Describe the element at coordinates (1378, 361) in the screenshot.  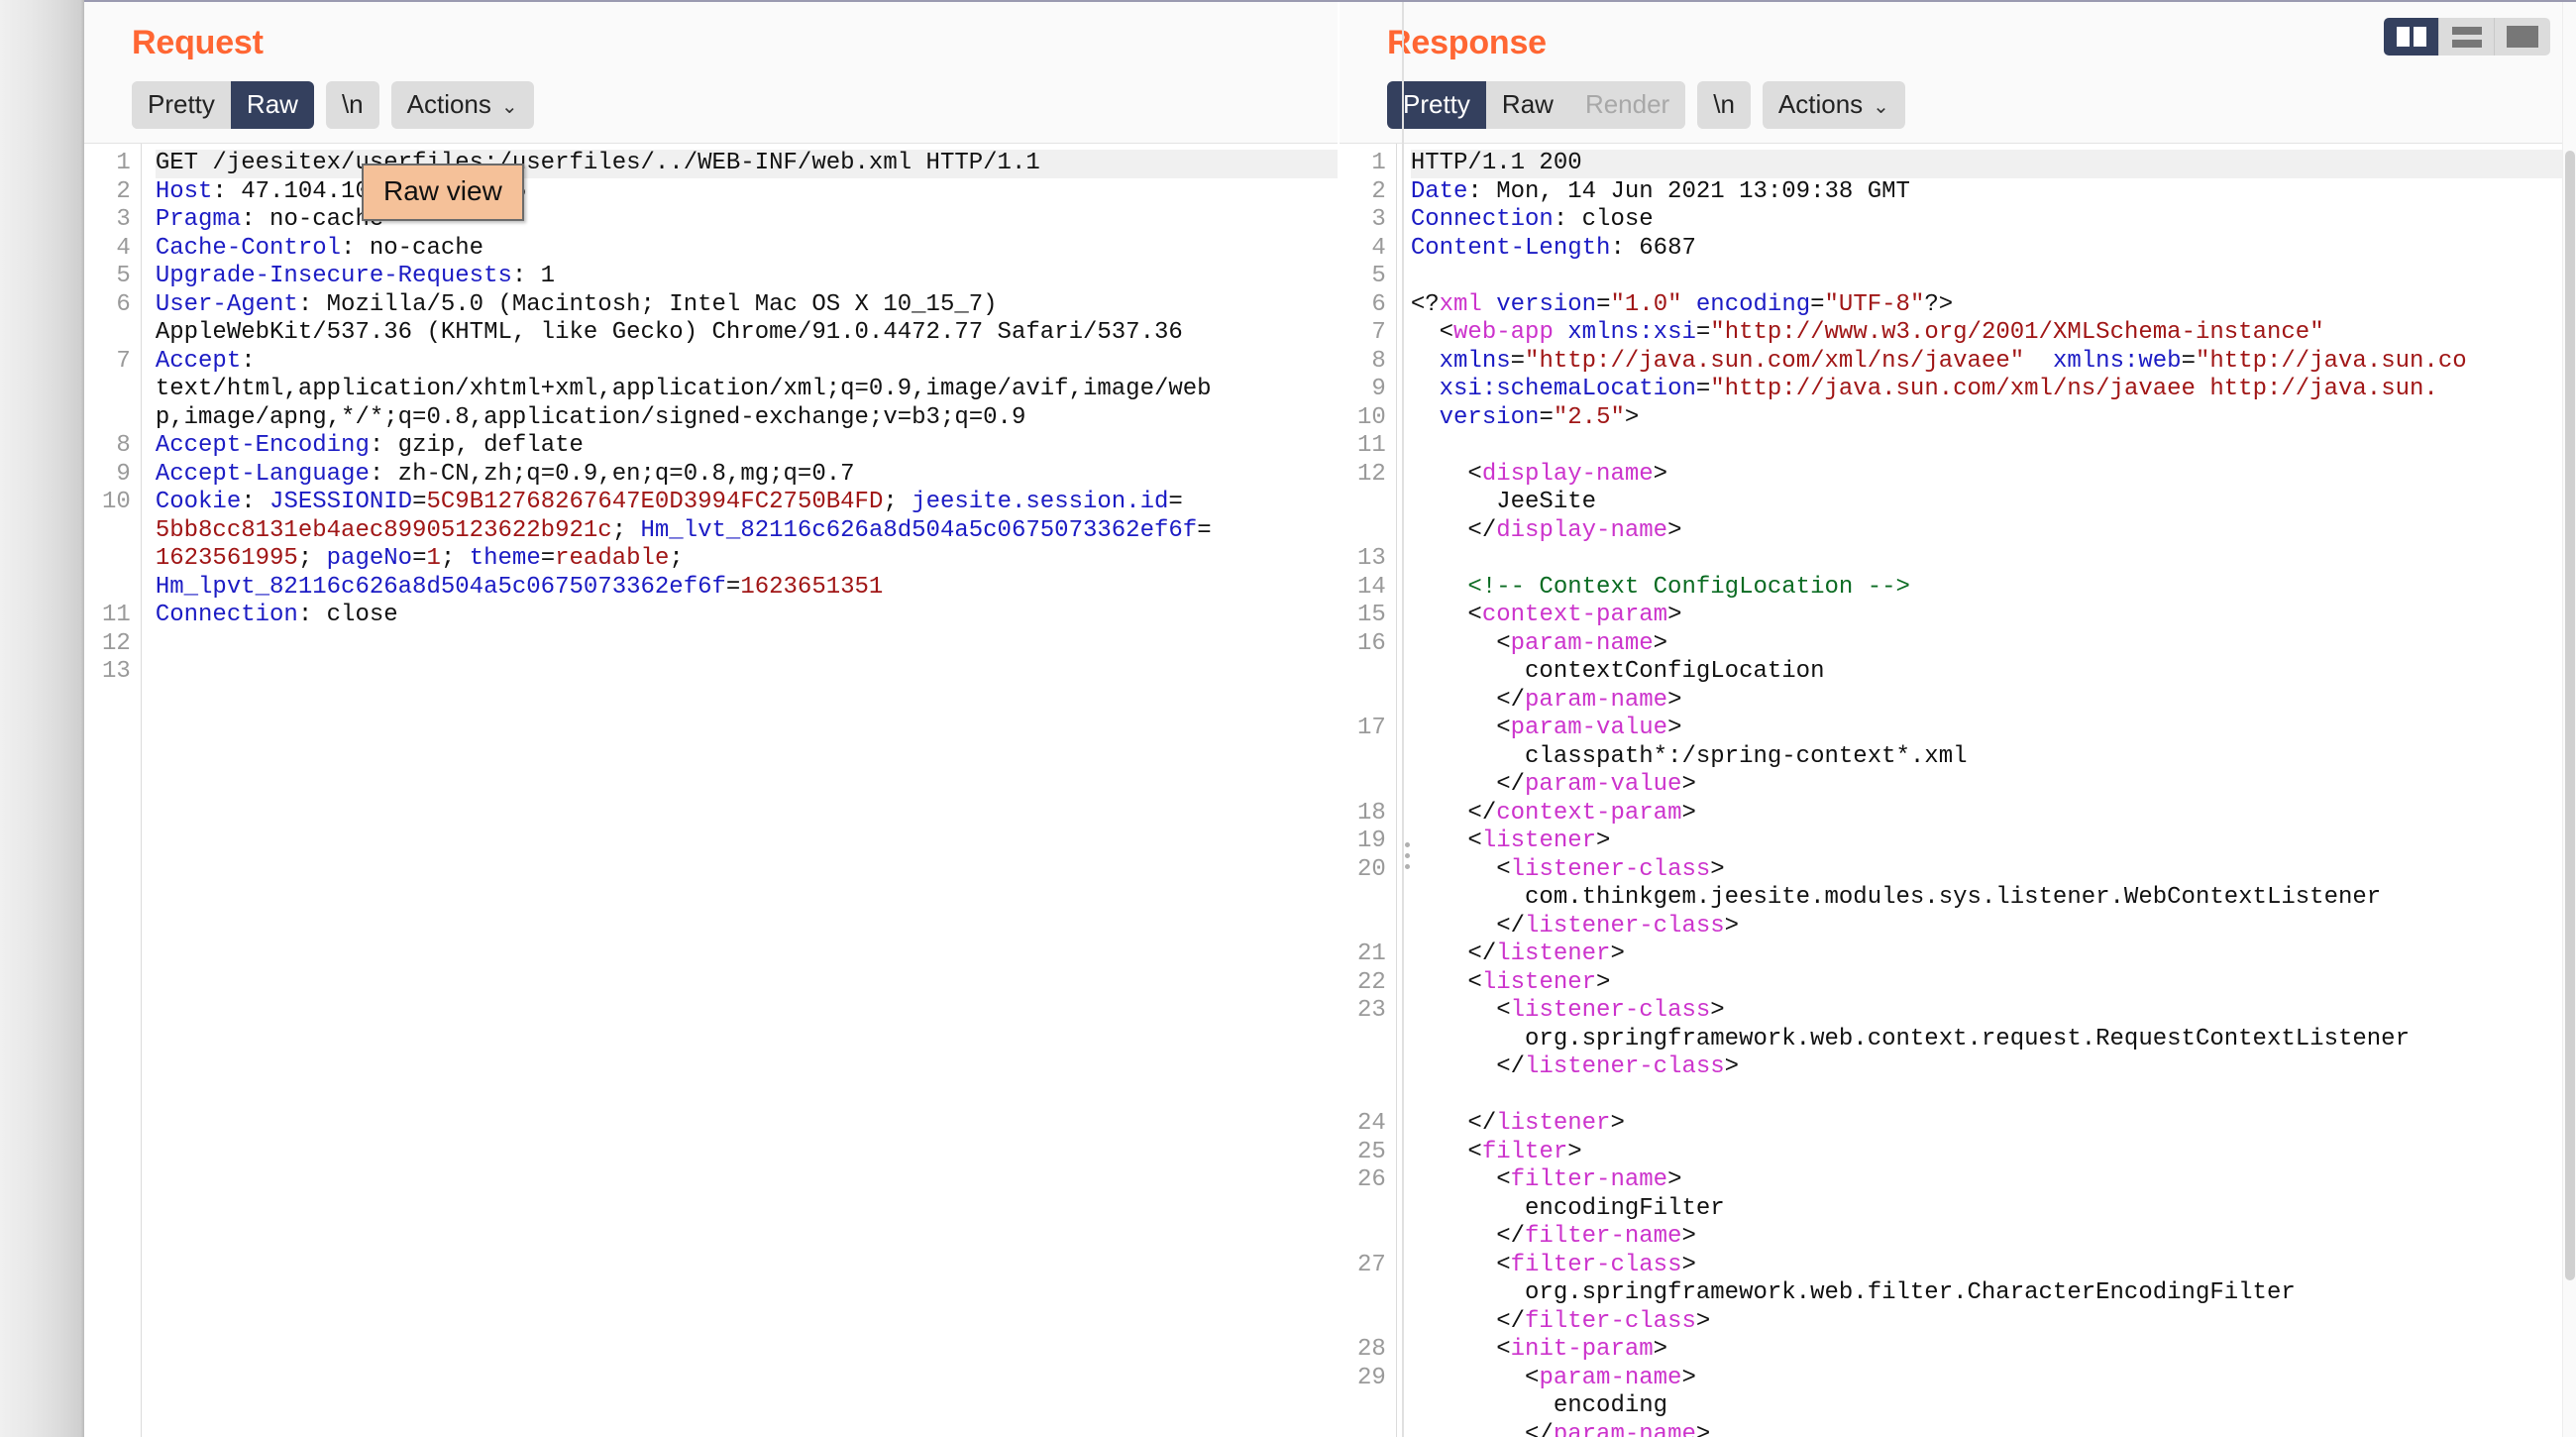
I see `line-number: 8` at that location.